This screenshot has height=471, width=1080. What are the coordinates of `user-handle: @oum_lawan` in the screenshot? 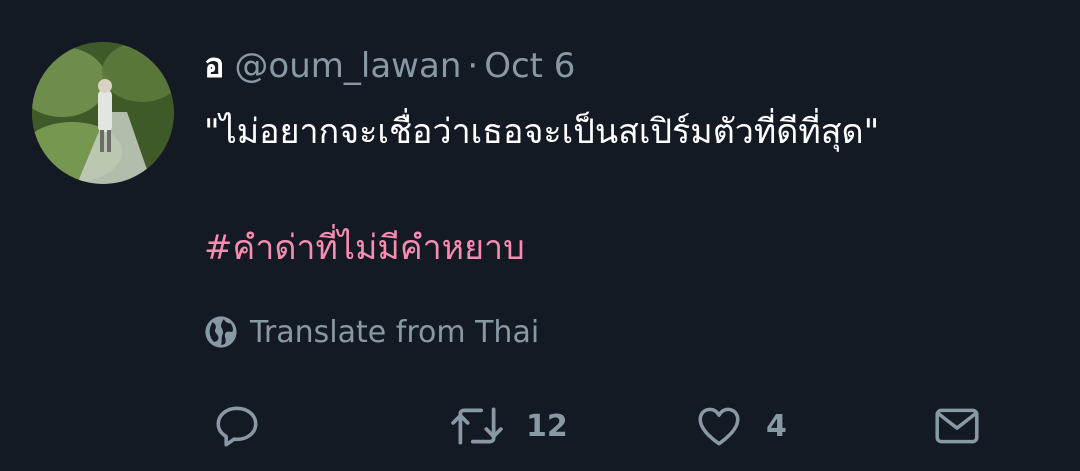 It's located at (347, 66).